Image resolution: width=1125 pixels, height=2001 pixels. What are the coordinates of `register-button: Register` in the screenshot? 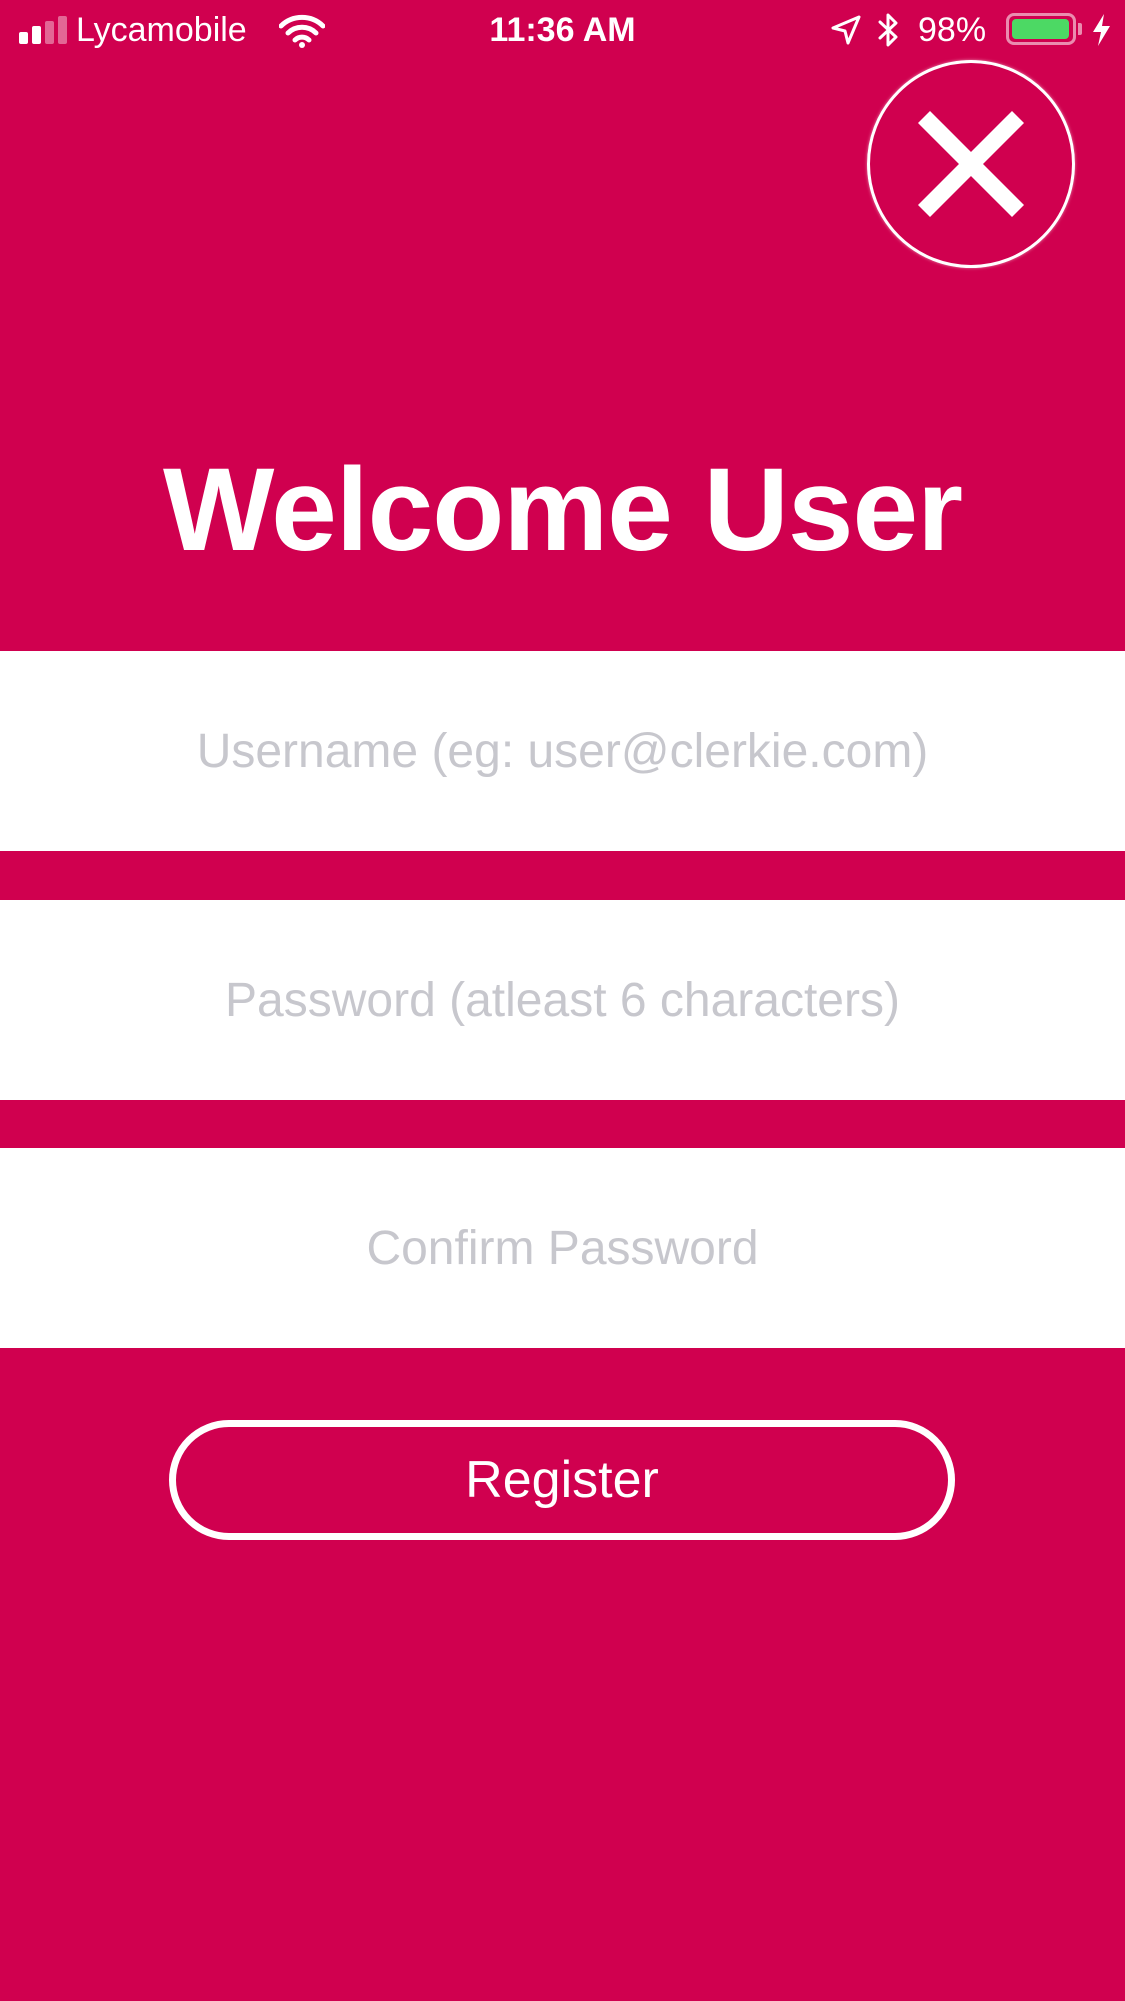 It's located at (562, 1480).